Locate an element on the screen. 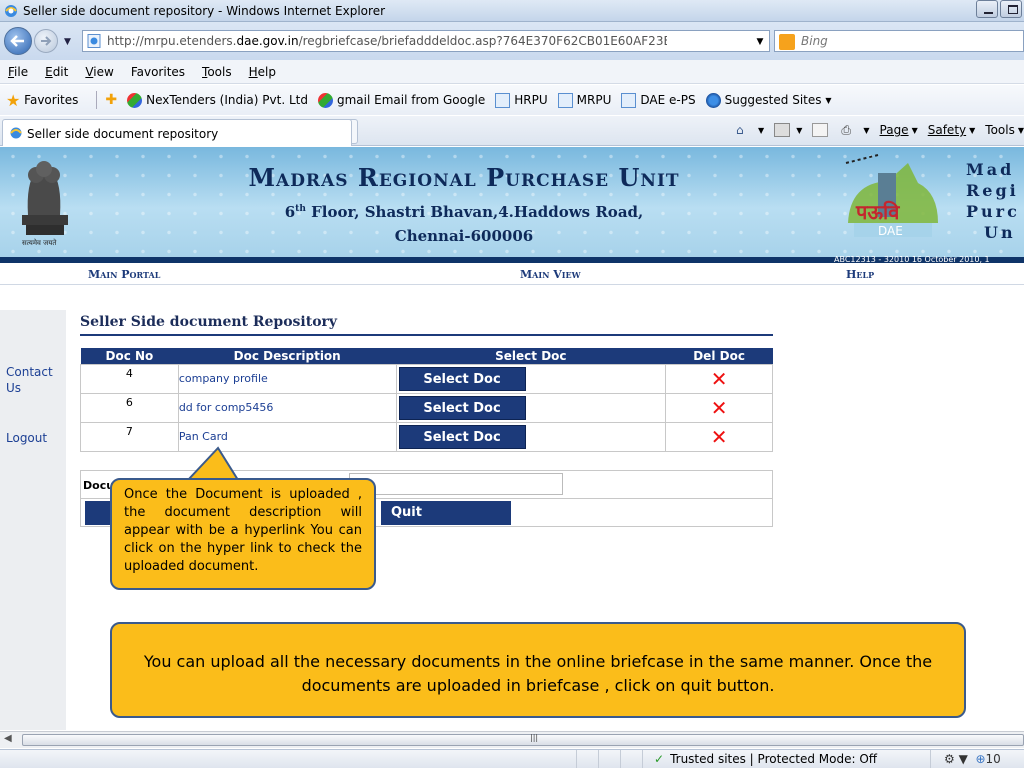  search-placeholder: Bing is located at coordinates (814, 41).